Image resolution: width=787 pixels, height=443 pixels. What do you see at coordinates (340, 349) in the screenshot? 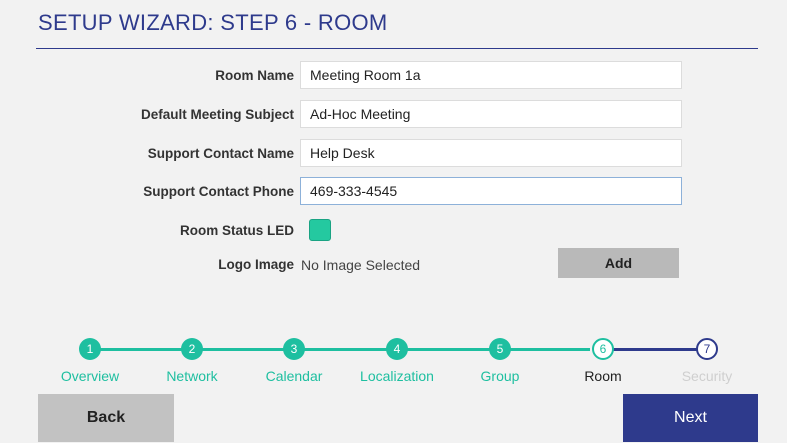
I see `progress-line-complete` at bounding box center [340, 349].